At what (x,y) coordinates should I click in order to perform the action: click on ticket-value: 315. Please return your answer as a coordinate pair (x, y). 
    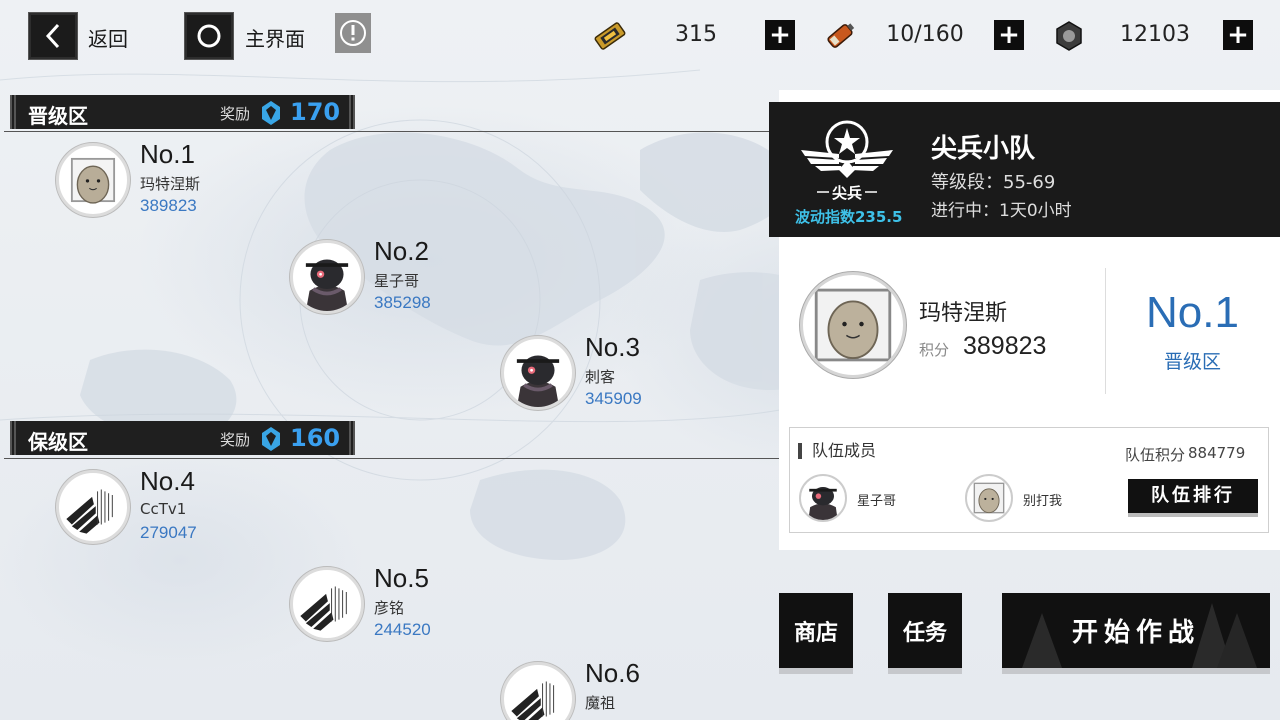
    Looking at the image, I should click on (696, 34).